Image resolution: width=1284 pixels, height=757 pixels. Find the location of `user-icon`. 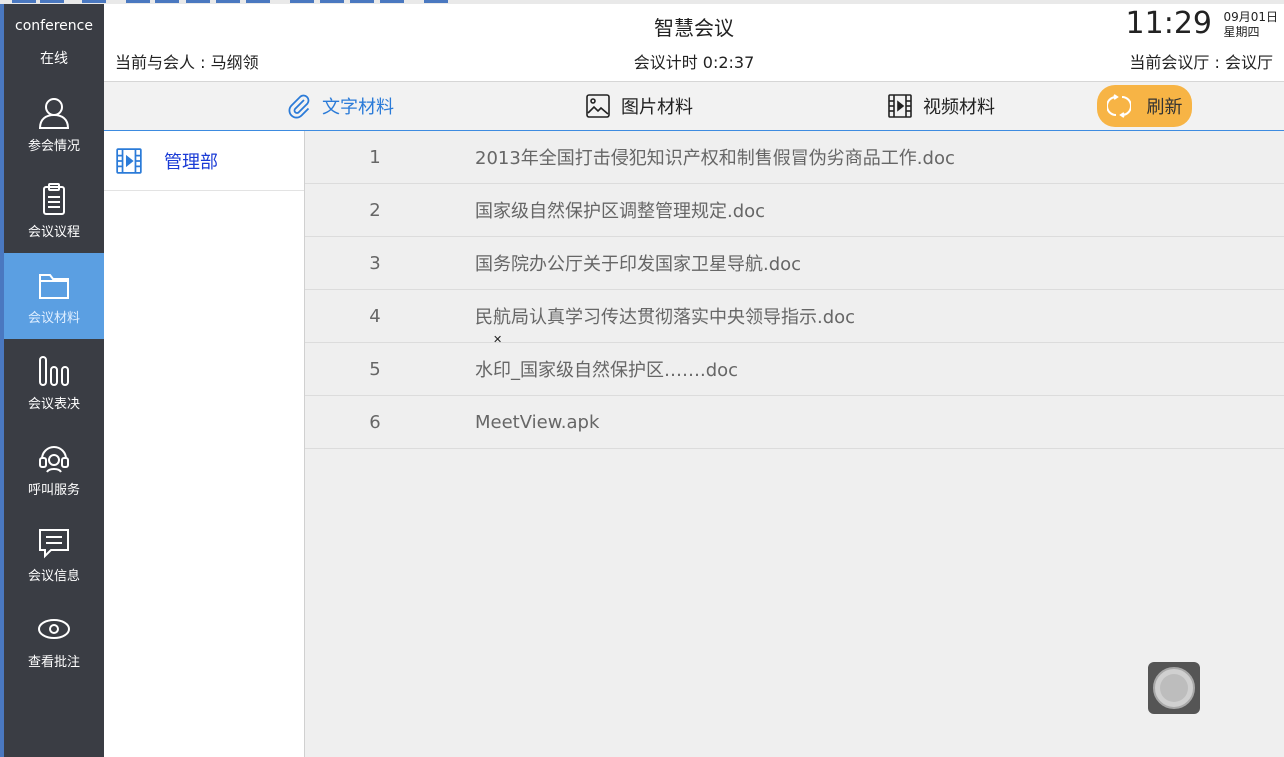

user-icon is located at coordinates (54, 113).